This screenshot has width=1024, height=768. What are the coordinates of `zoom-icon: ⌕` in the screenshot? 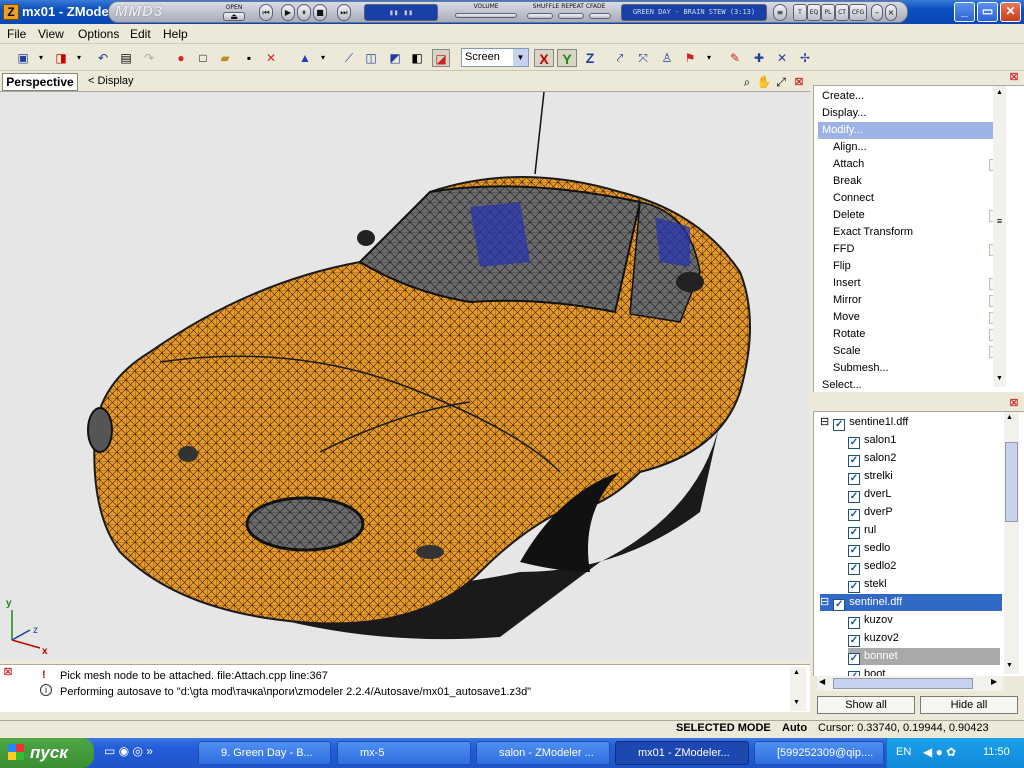 It's located at (747, 82).